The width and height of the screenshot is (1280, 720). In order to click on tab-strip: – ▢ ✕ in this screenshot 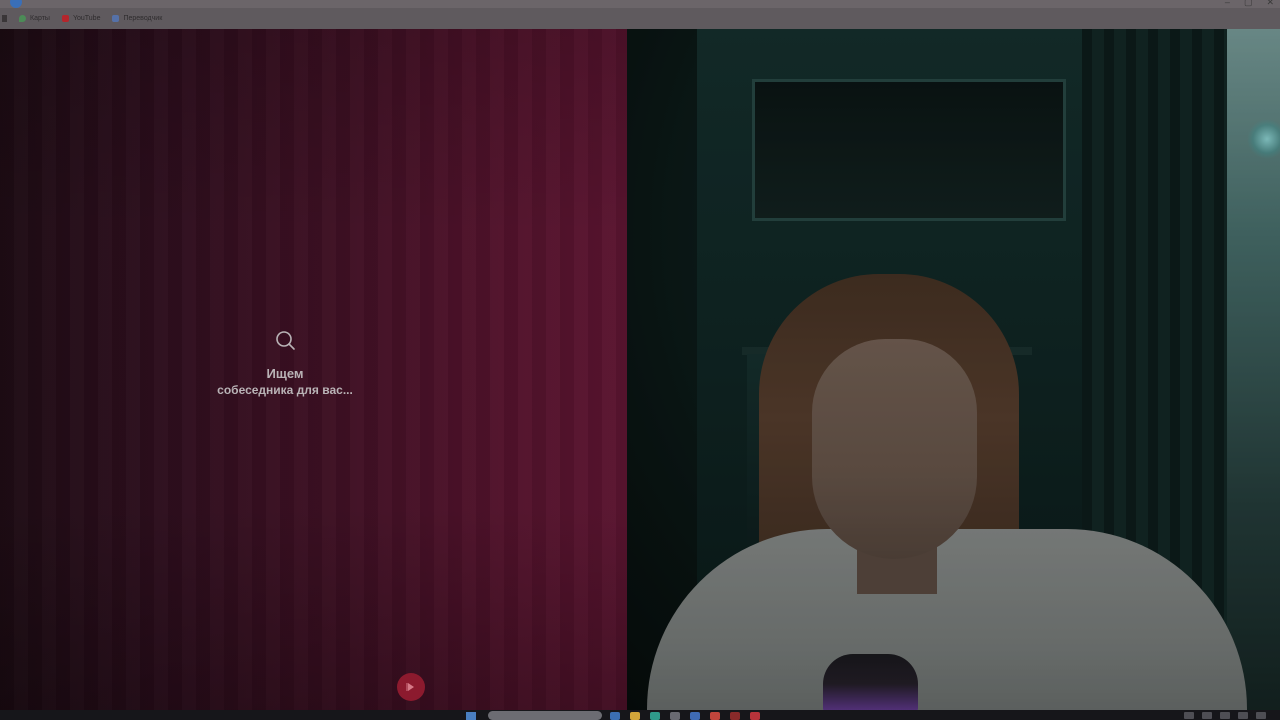, I will do `click(640, 4)`.